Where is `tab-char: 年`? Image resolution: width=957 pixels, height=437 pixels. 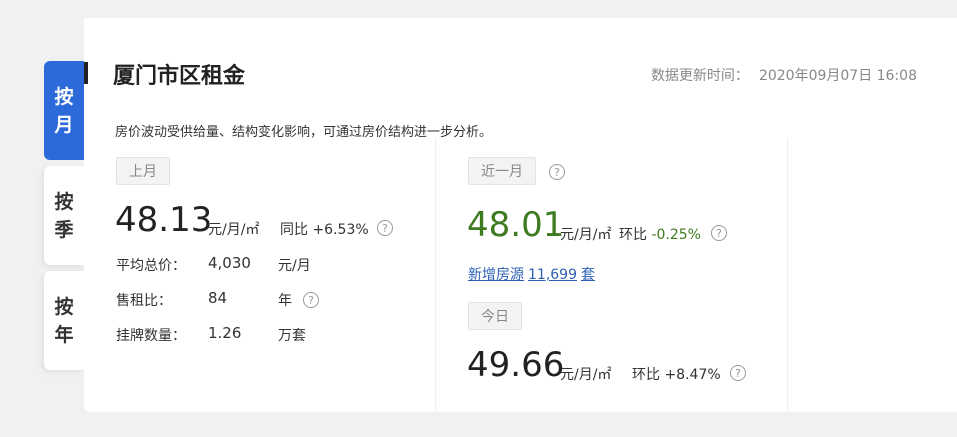 tab-char: 年 is located at coordinates (64, 334).